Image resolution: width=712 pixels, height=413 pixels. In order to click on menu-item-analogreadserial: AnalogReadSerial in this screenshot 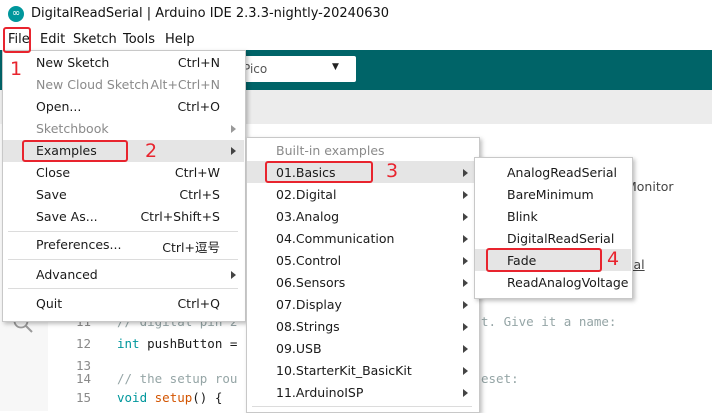, I will do `click(562, 172)`.